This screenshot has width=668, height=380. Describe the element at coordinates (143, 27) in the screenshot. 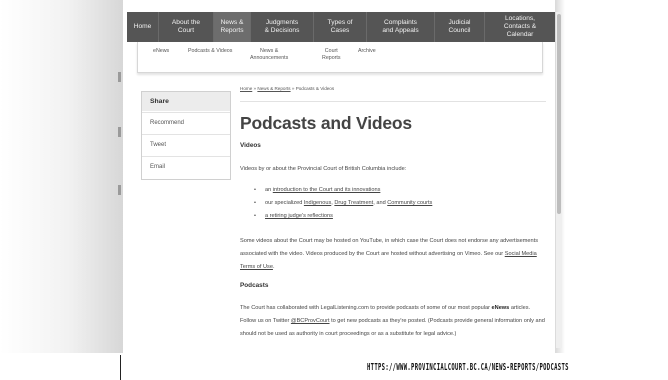

I see `nav-home: Home` at that location.